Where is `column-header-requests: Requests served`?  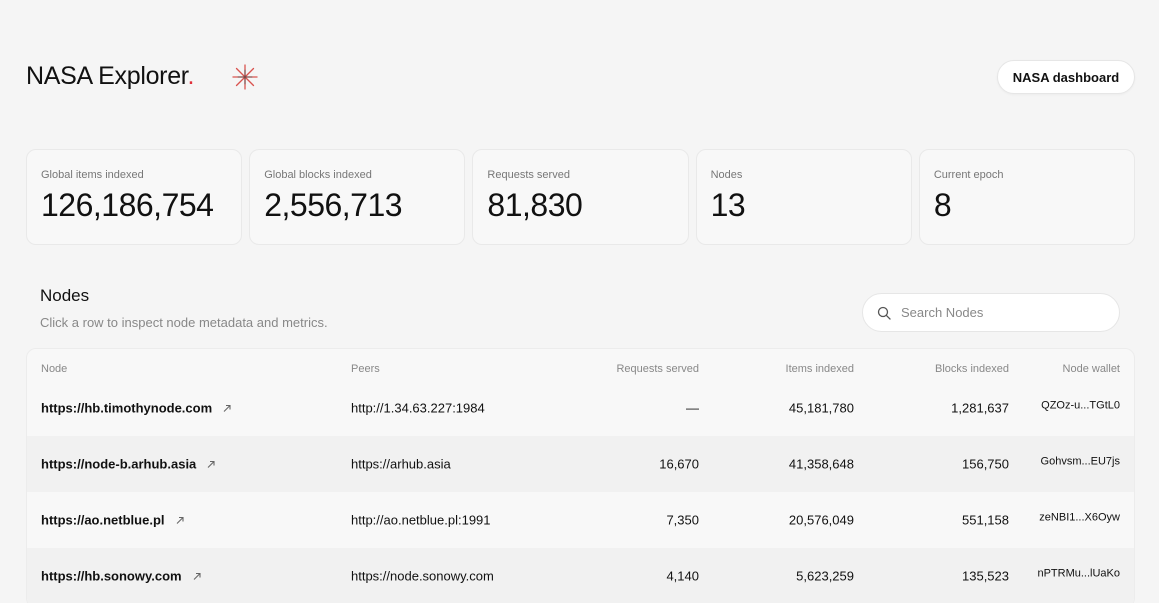
column-header-requests: Requests served is located at coordinates (657, 369).